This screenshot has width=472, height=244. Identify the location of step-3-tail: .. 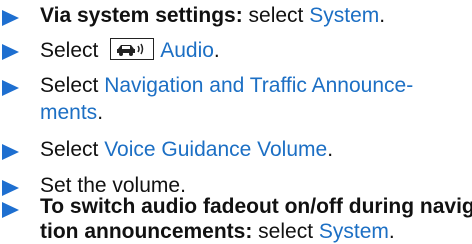
(100, 112).